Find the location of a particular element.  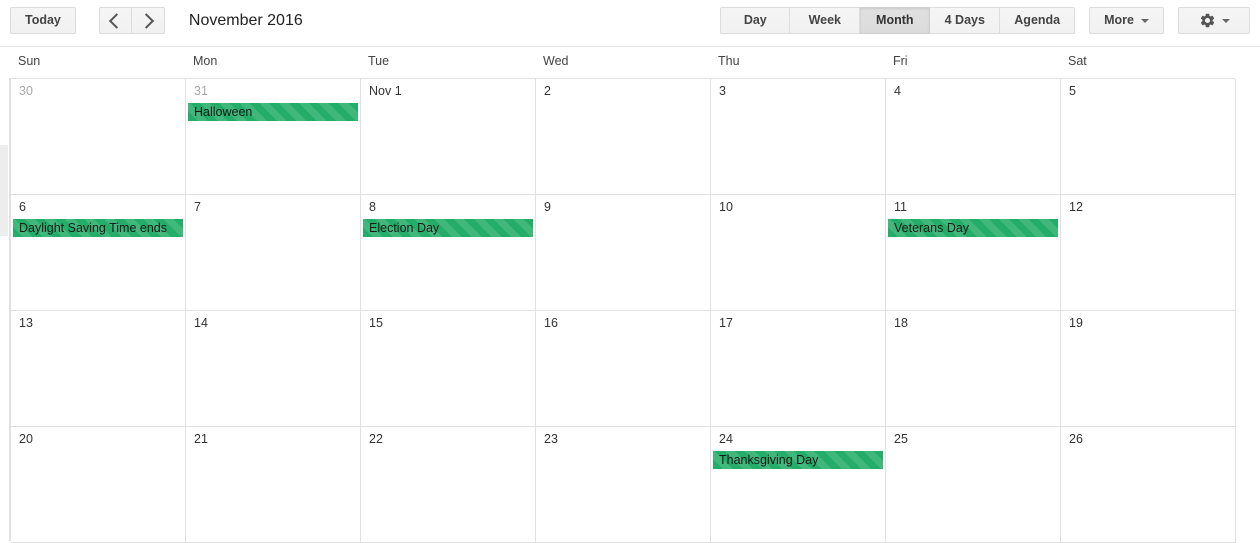

day-cell: 5 is located at coordinates (1148, 137).